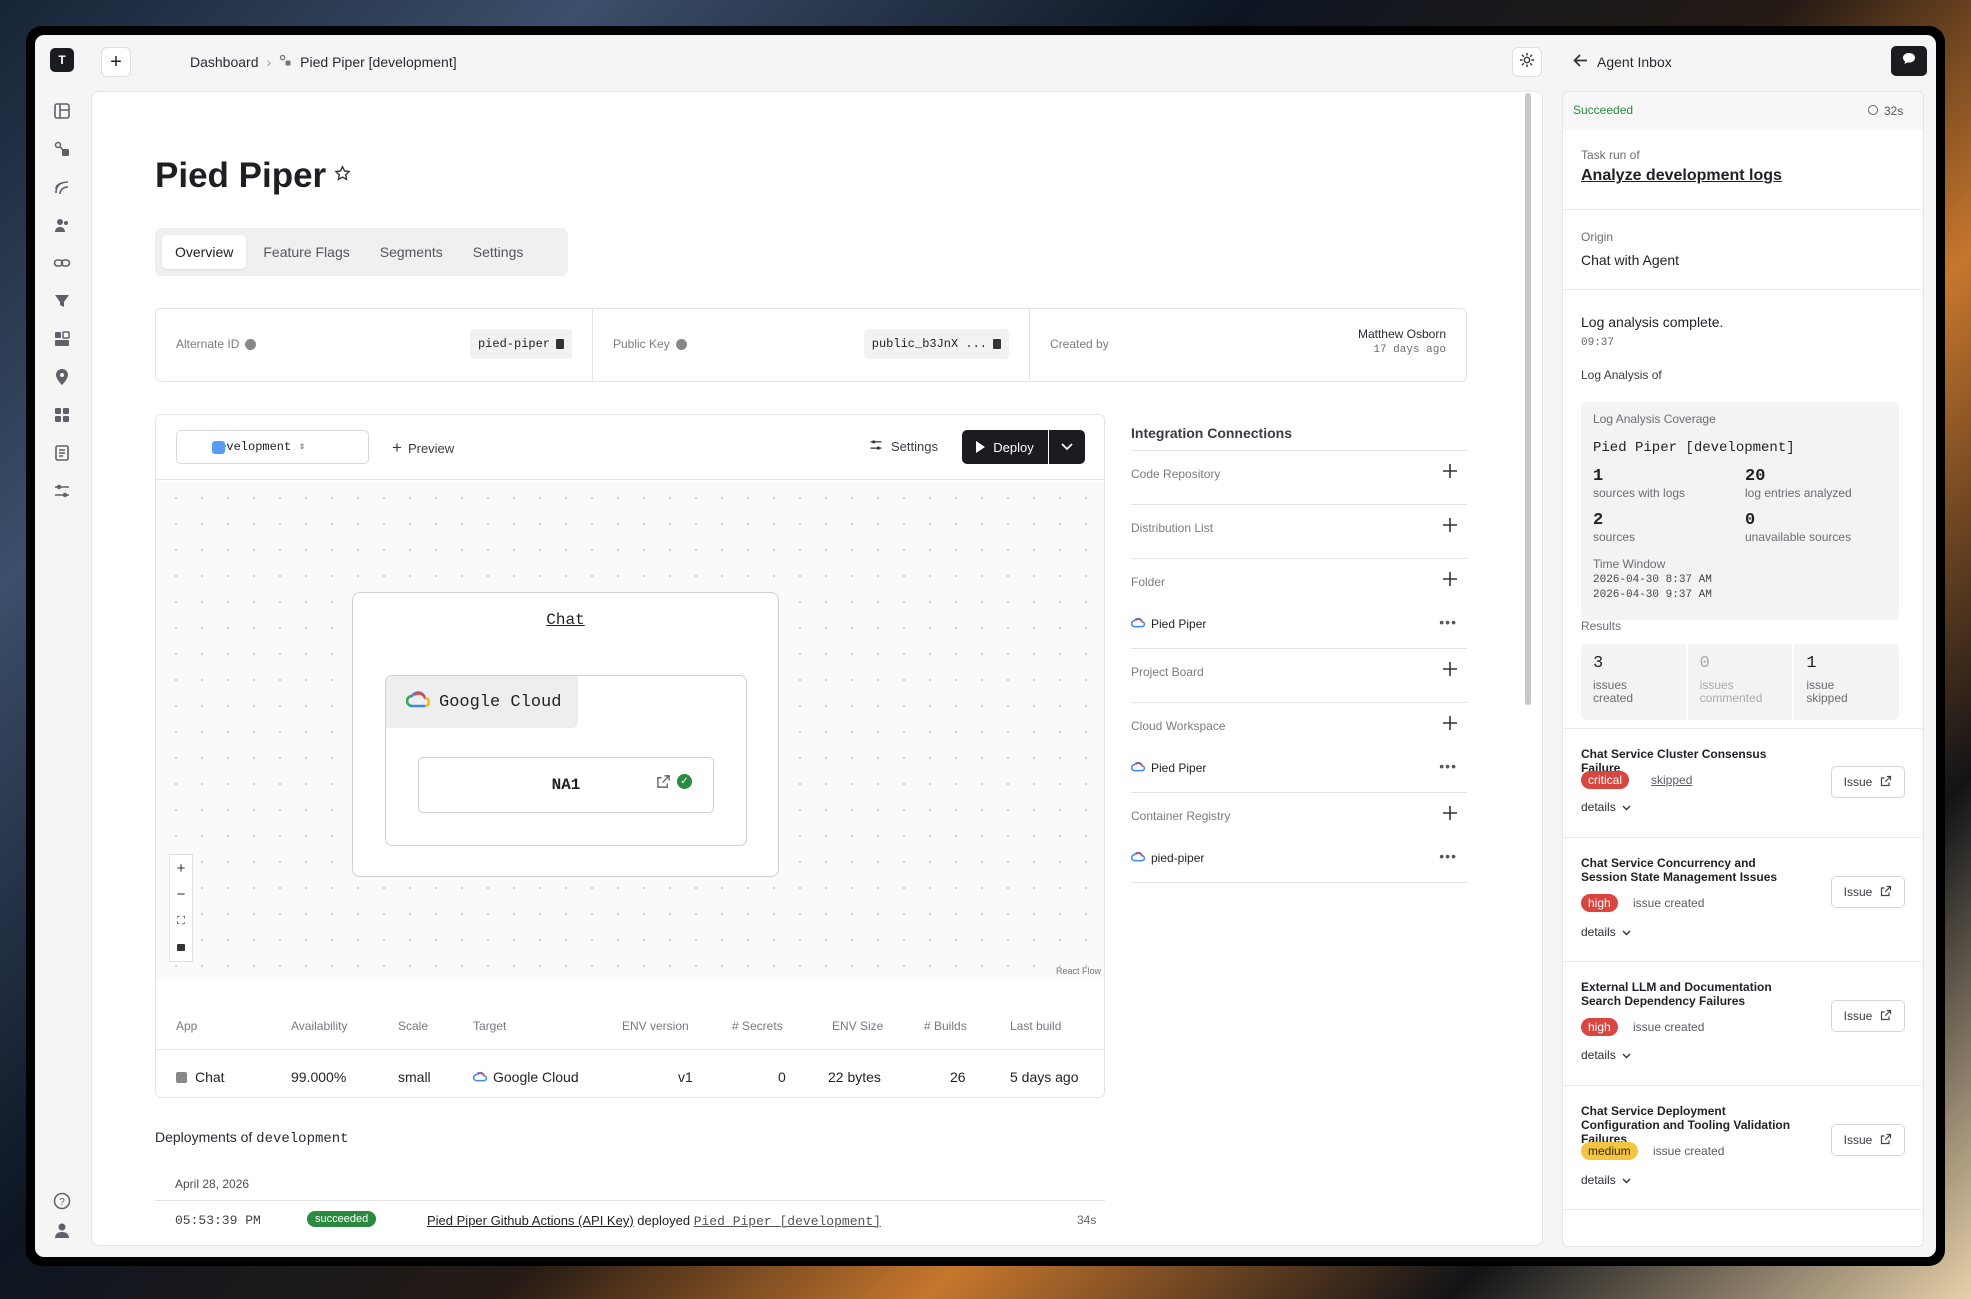 The height and width of the screenshot is (1299, 1971). Describe the element at coordinates (116, 62) in the screenshot. I see `new-button: +` at that location.